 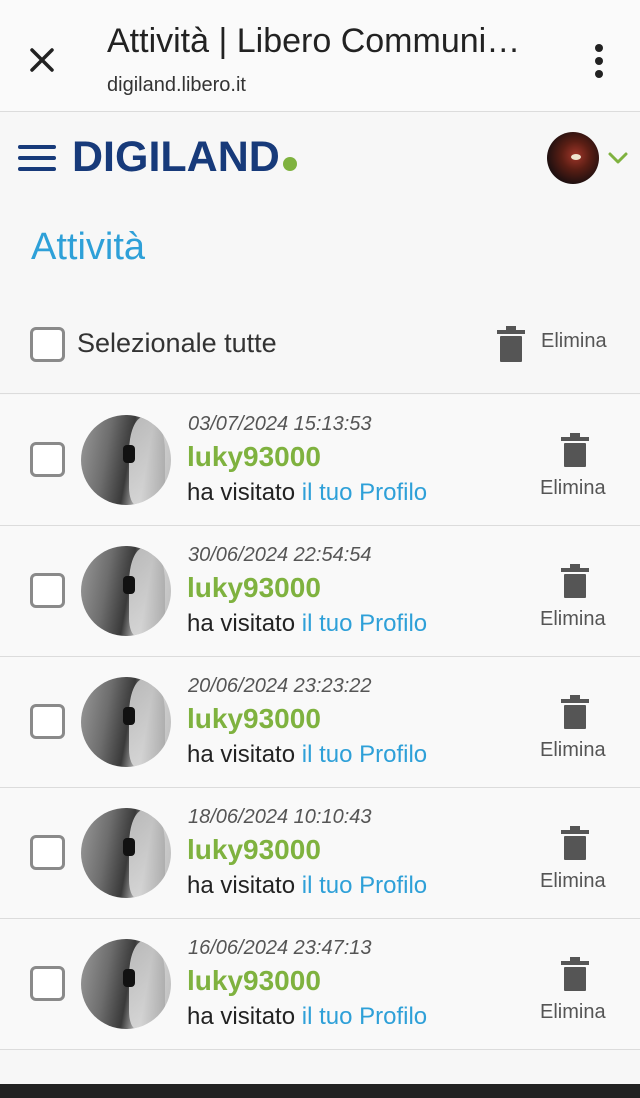 What do you see at coordinates (320, 347) in the screenshot?
I see `select-all-row: Selezionale tutte Elimina` at bounding box center [320, 347].